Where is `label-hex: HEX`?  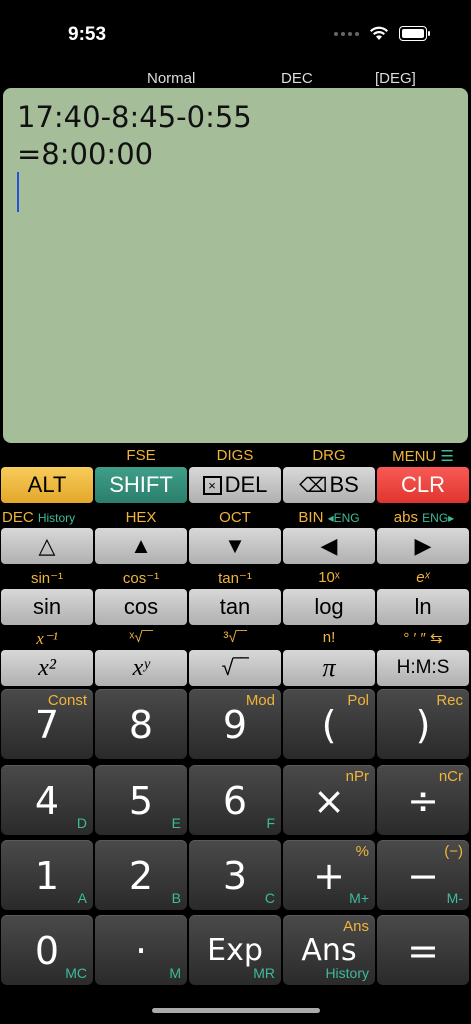
label-hex: HEX is located at coordinates (141, 517).